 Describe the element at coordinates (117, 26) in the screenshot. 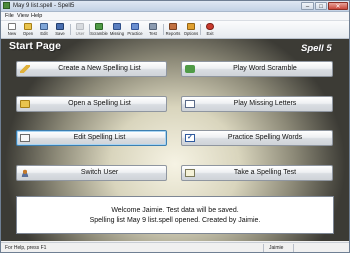

I see `missing-icon` at that location.